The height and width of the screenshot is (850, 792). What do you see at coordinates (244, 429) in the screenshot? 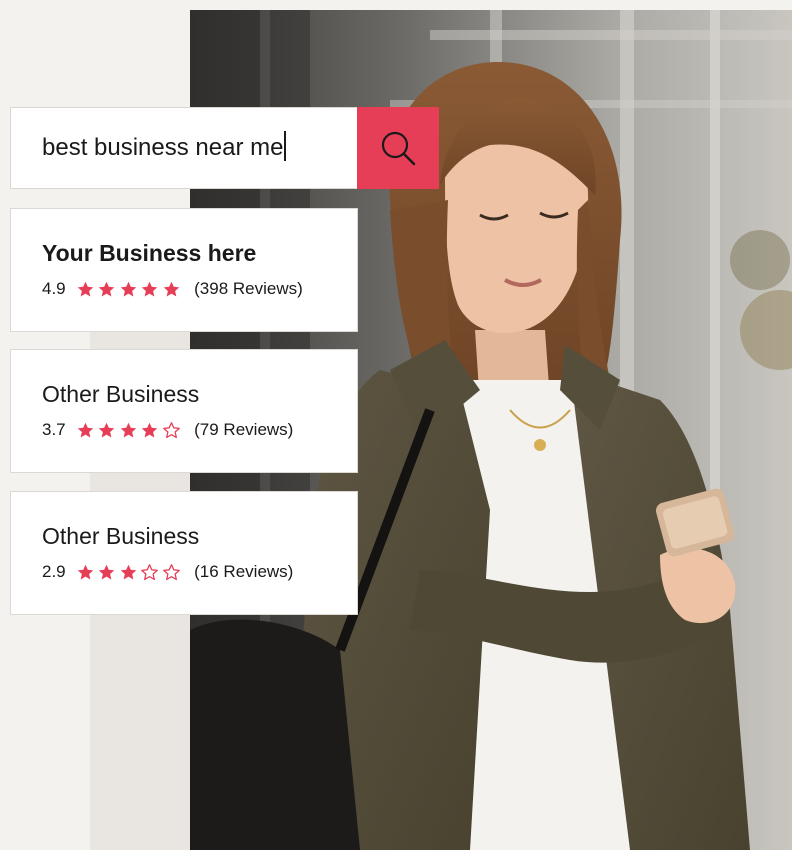
I see `review-count: (79 Reviews)` at bounding box center [244, 429].